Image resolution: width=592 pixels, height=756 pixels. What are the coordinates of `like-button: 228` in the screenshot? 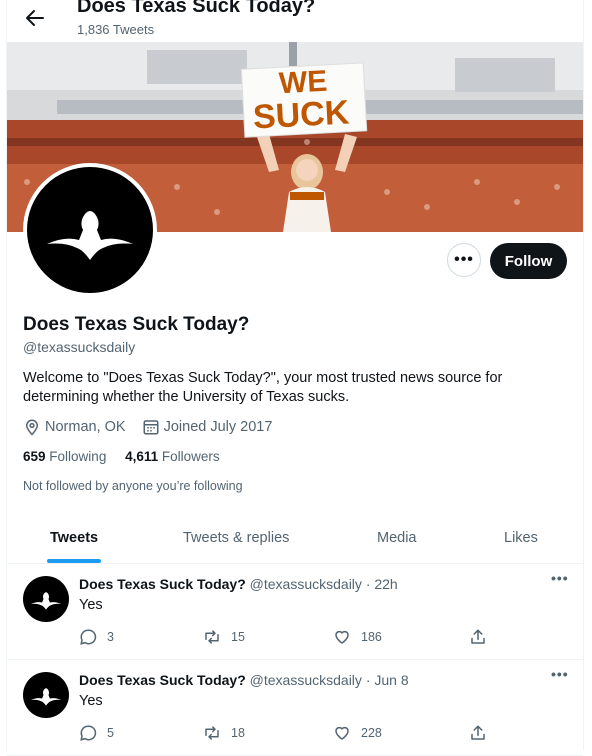 It's located at (357, 733).